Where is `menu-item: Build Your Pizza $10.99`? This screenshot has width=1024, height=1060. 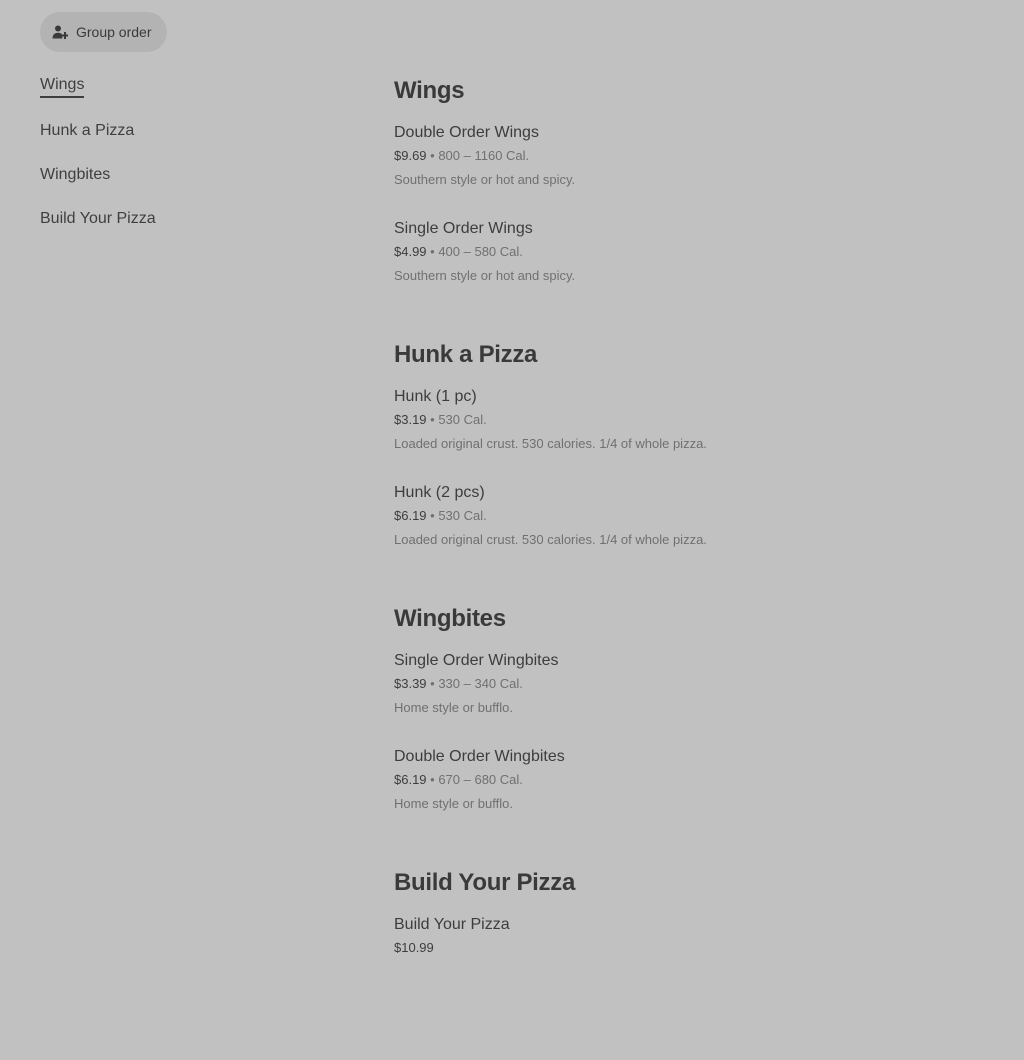
menu-item: Build Your Pizza $10.99 is located at coordinates (694, 935).